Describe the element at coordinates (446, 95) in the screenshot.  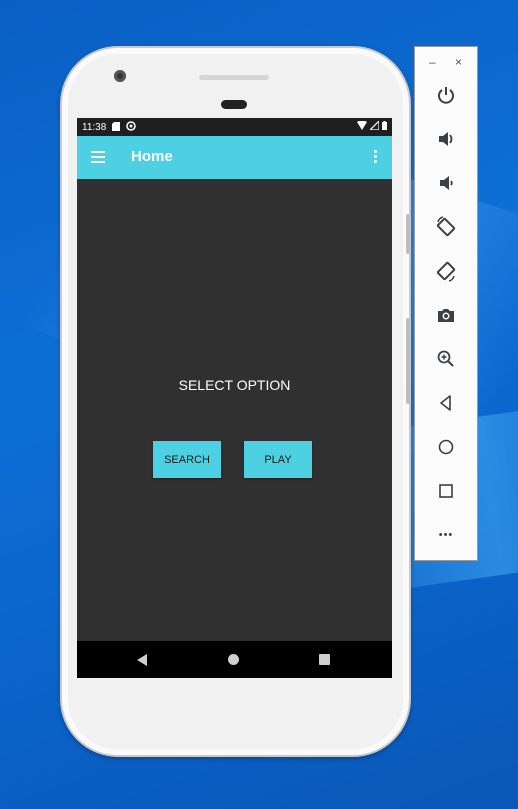
I see `power-icon` at that location.